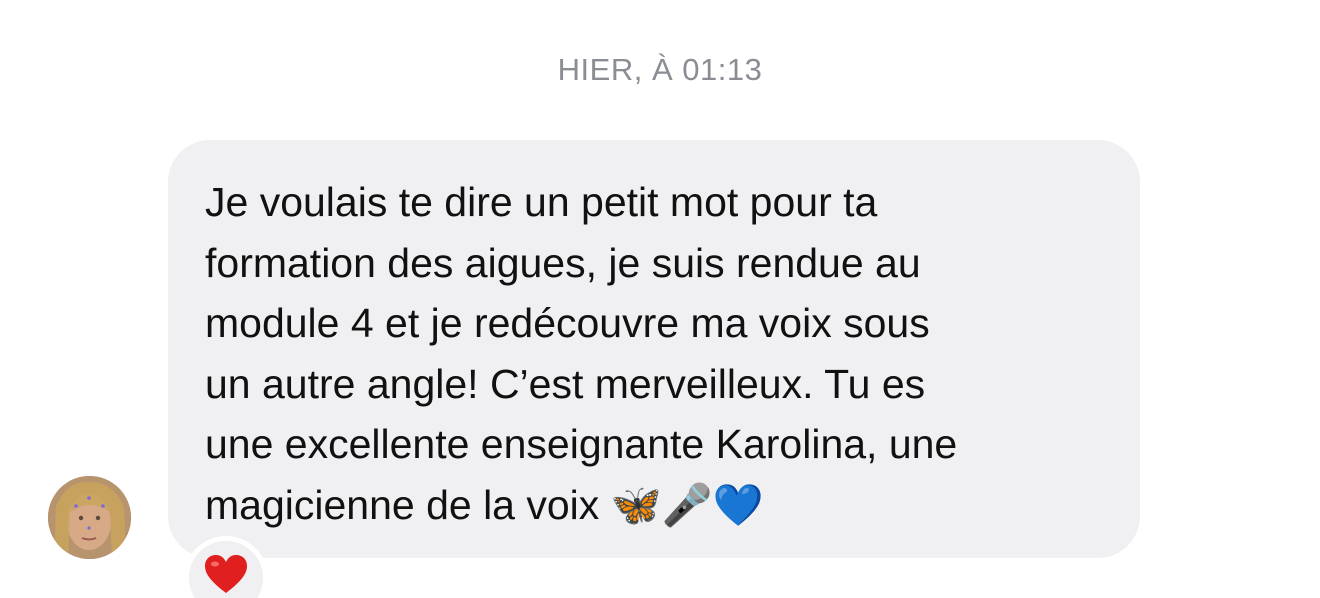  What do you see at coordinates (567, 323) in the screenshot?
I see `message-line: module 4 et je redécouvre ma voix sous` at bounding box center [567, 323].